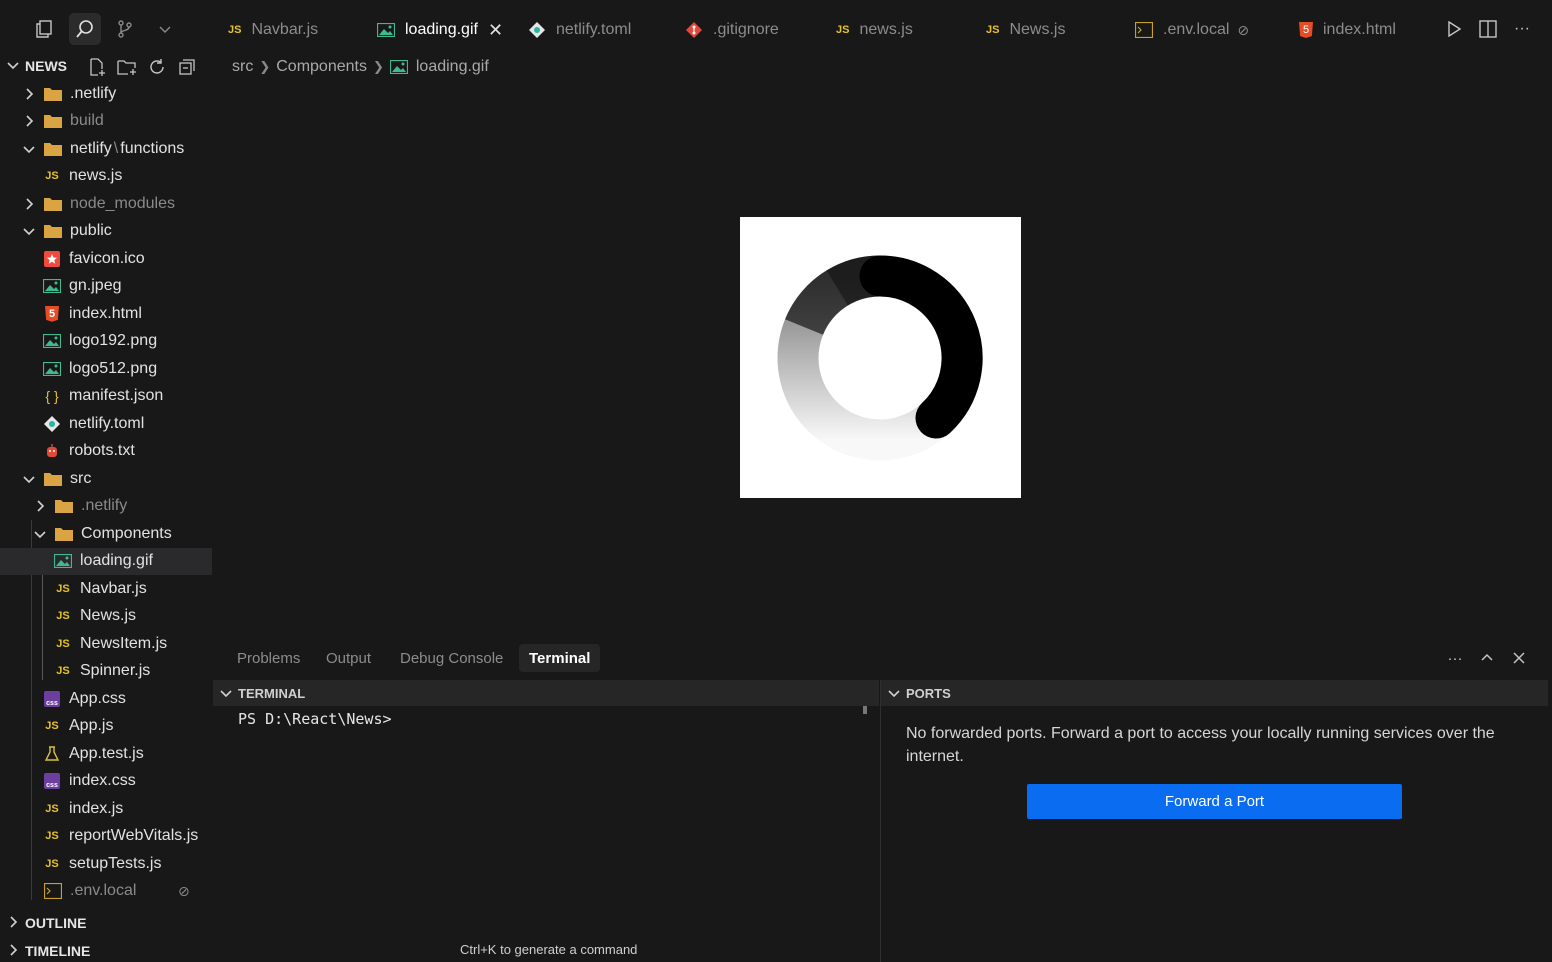  I want to click on terminal-scrollbar, so click(865, 710).